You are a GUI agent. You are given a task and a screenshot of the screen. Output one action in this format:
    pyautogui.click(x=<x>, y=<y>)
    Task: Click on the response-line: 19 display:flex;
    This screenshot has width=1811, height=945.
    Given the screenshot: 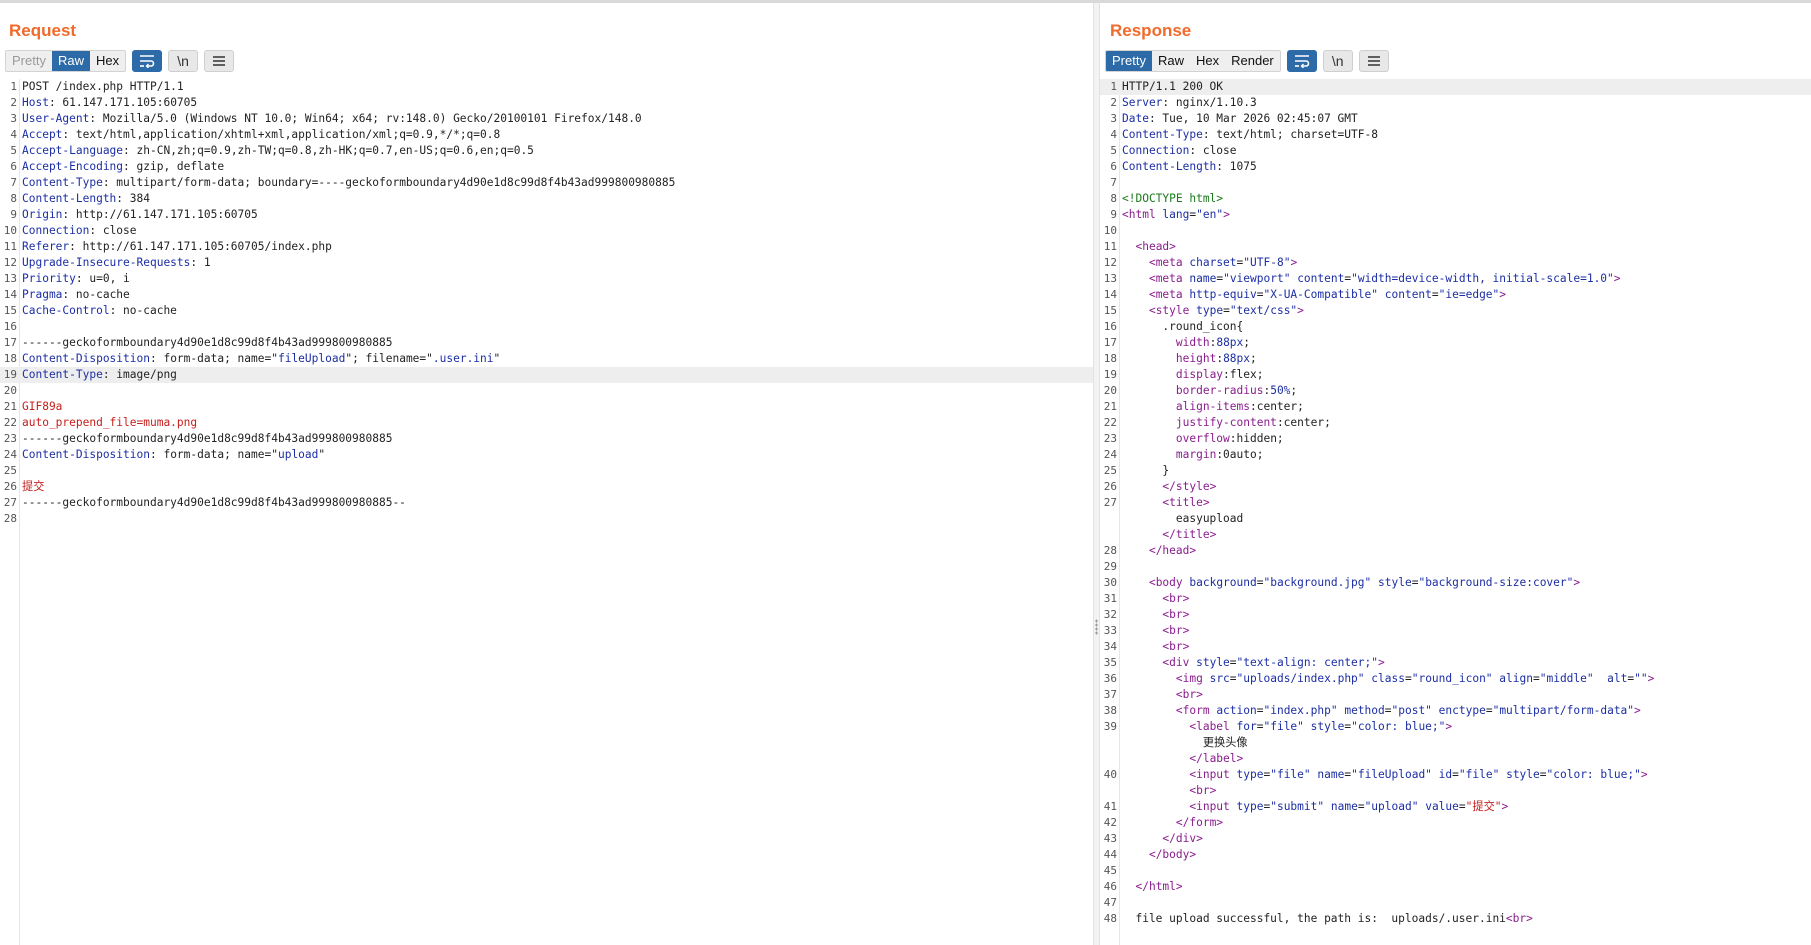 What is the action you would take?
    pyautogui.click(x=1455, y=375)
    